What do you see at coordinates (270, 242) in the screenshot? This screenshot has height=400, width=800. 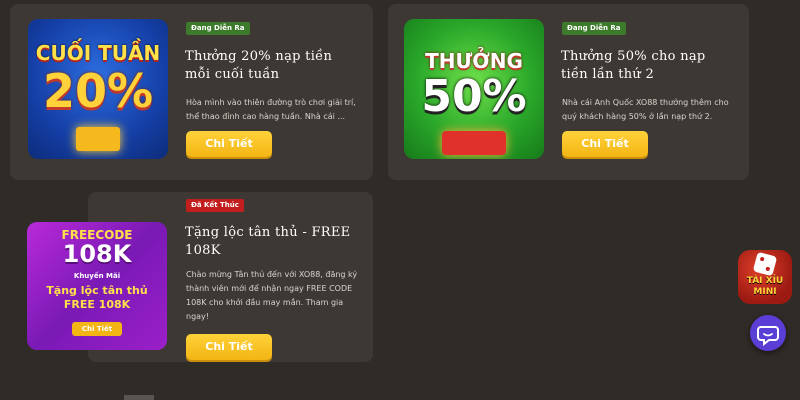 I see `promo-title: Tặng lộc tân thủ - FREE 108K` at bounding box center [270, 242].